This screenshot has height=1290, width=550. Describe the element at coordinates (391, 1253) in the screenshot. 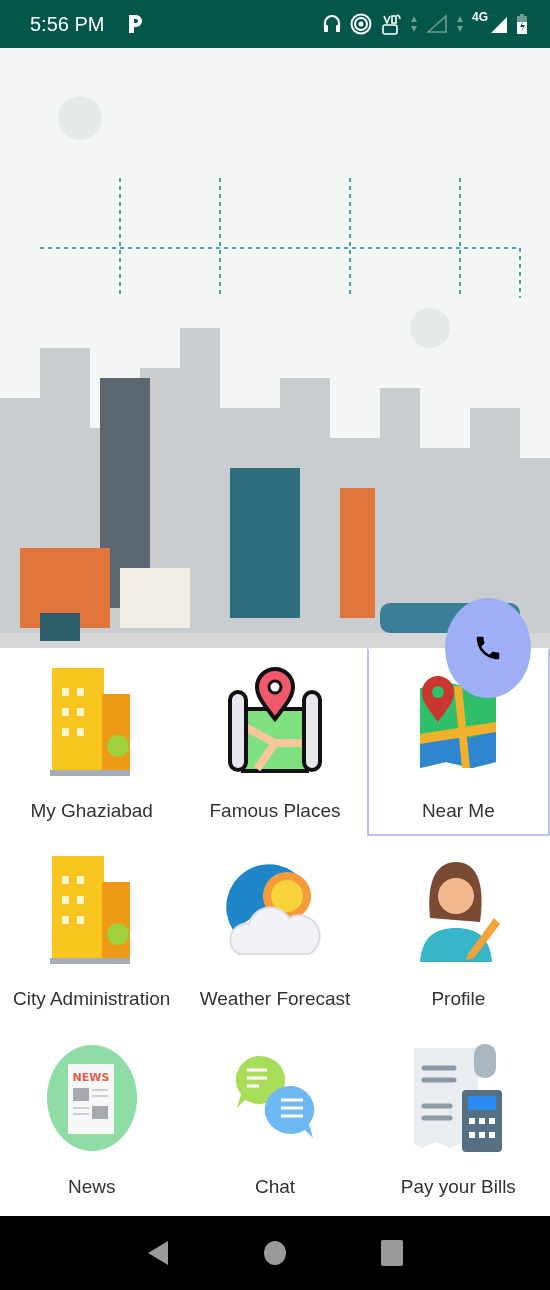

I see `recents-icon` at that location.